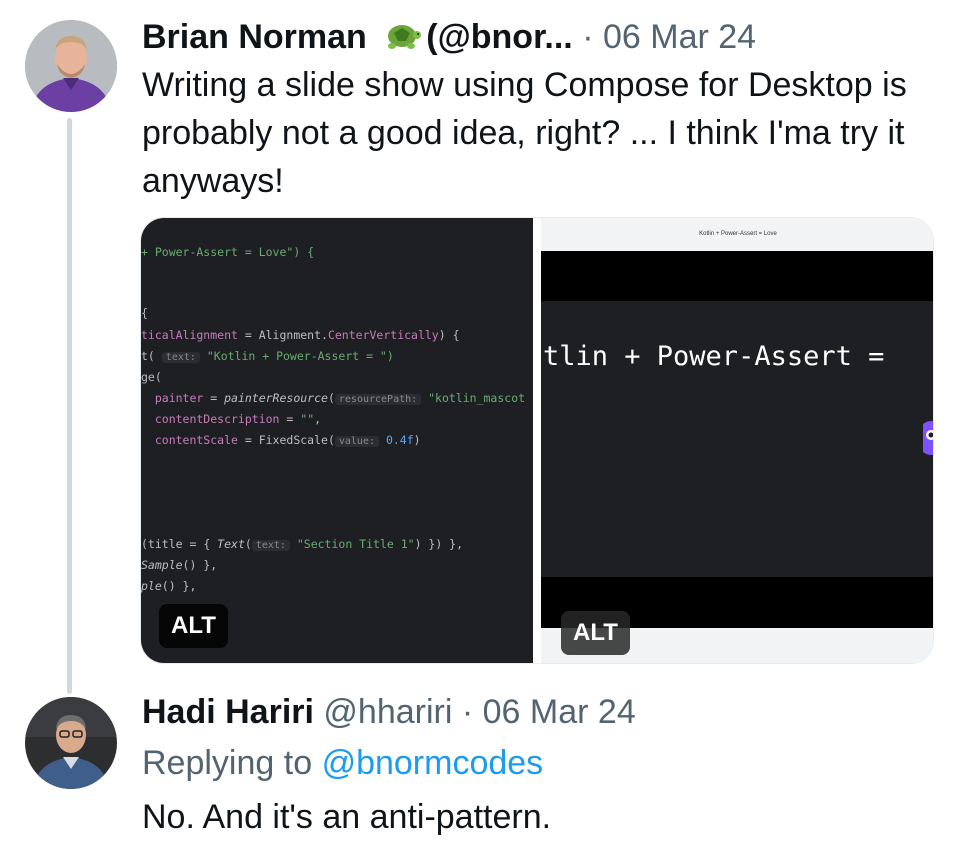 The height and width of the screenshot is (848, 960). I want to click on code-line: + Power-Assert = Love") {, so click(228, 252).